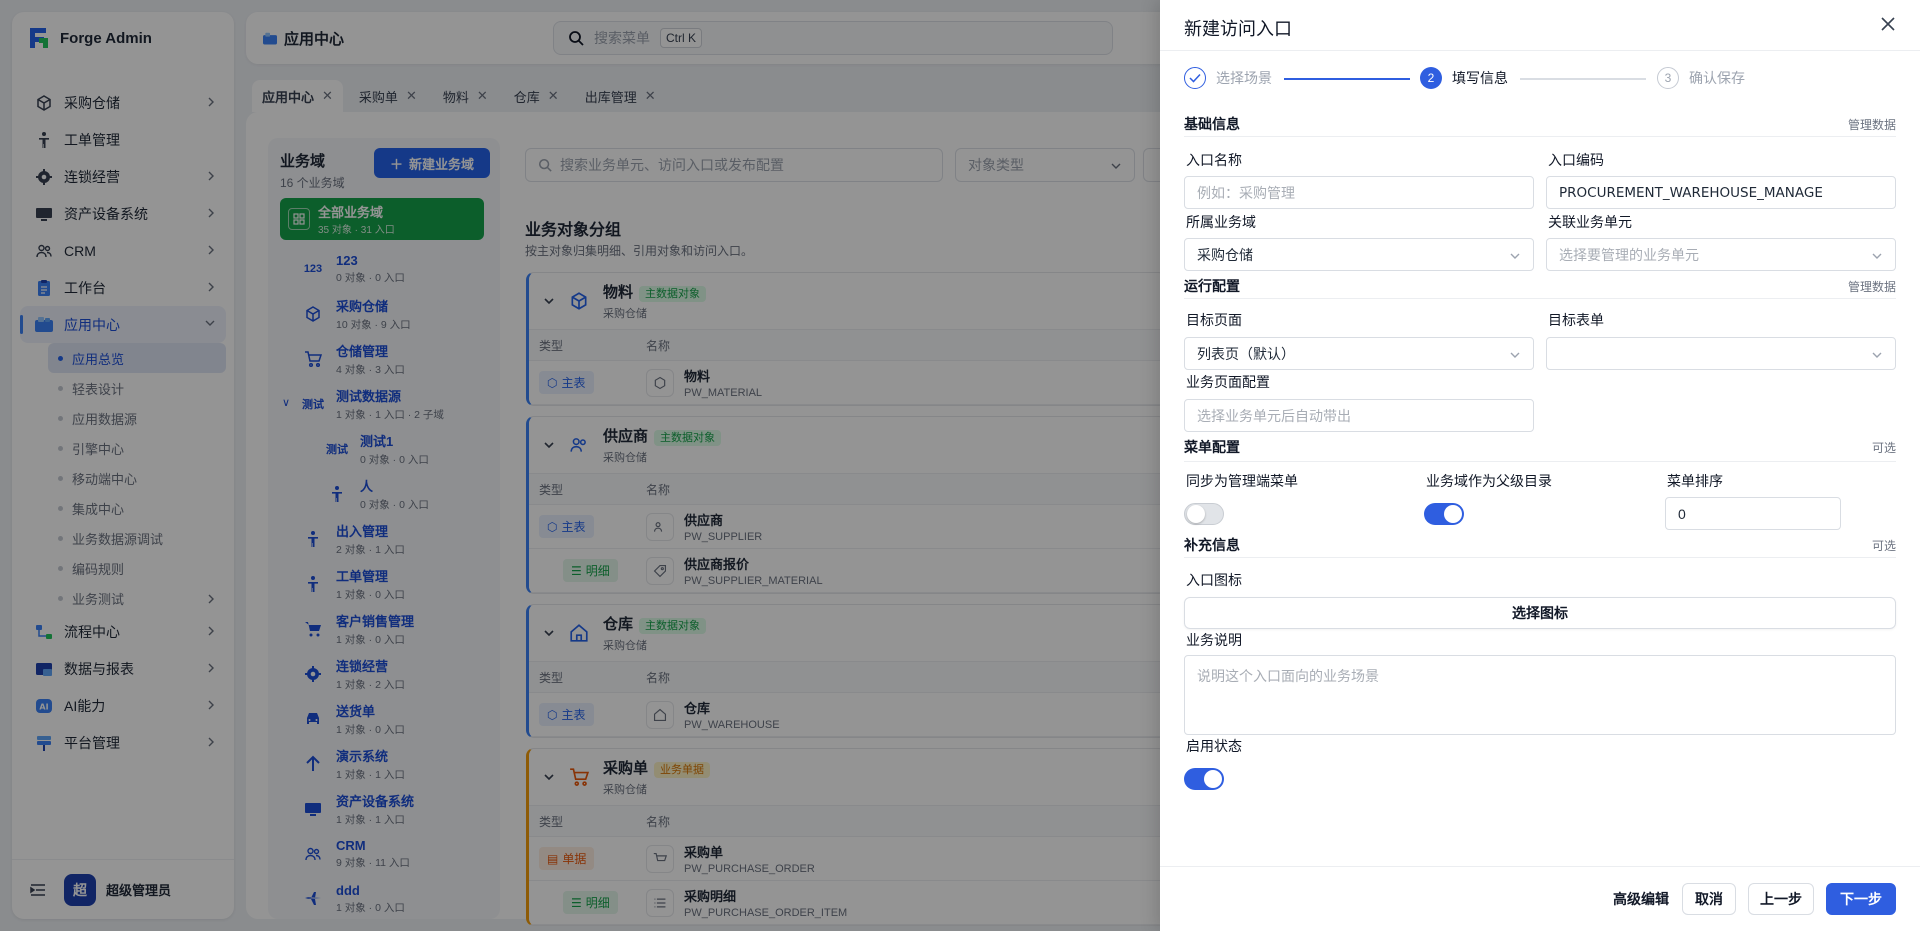 This screenshot has height=931, width=1920. I want to click on close-icon, so click(1889, 25).